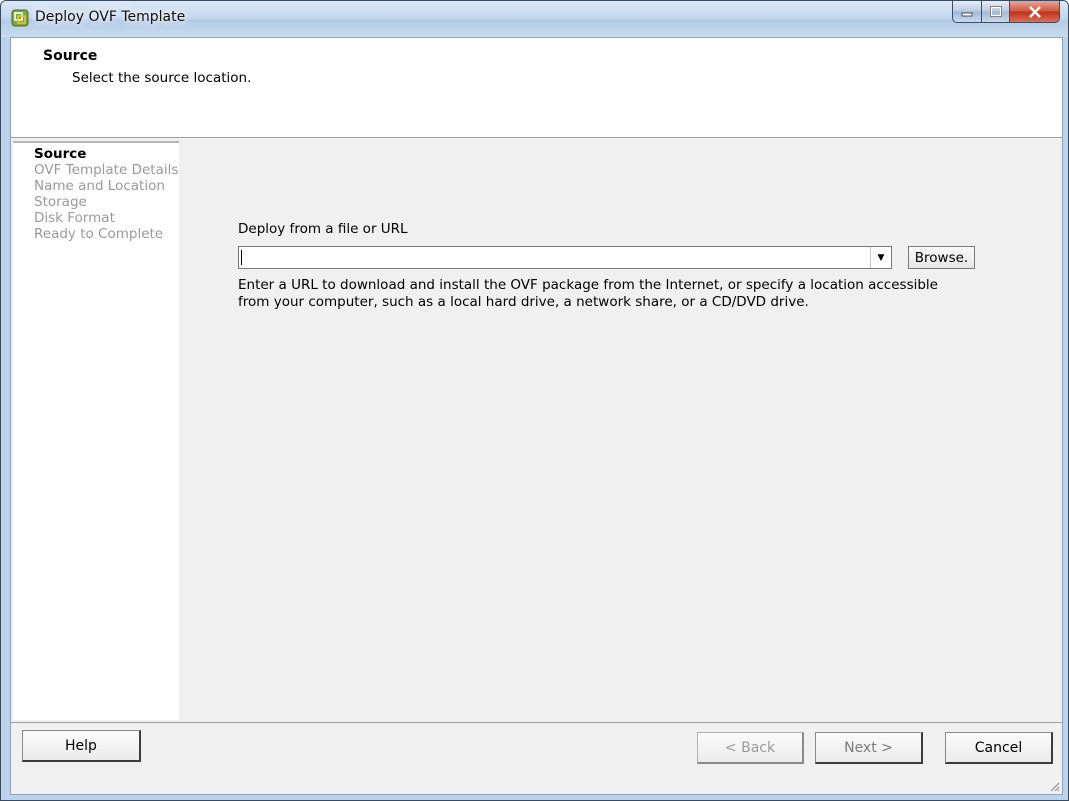 The width and height of the screenshot is (1069, 801). What do you see at coordinates (110, 17) in the screenshot?
I see `window-title: Deploy OVF Template` at bounding box center [110, 17].